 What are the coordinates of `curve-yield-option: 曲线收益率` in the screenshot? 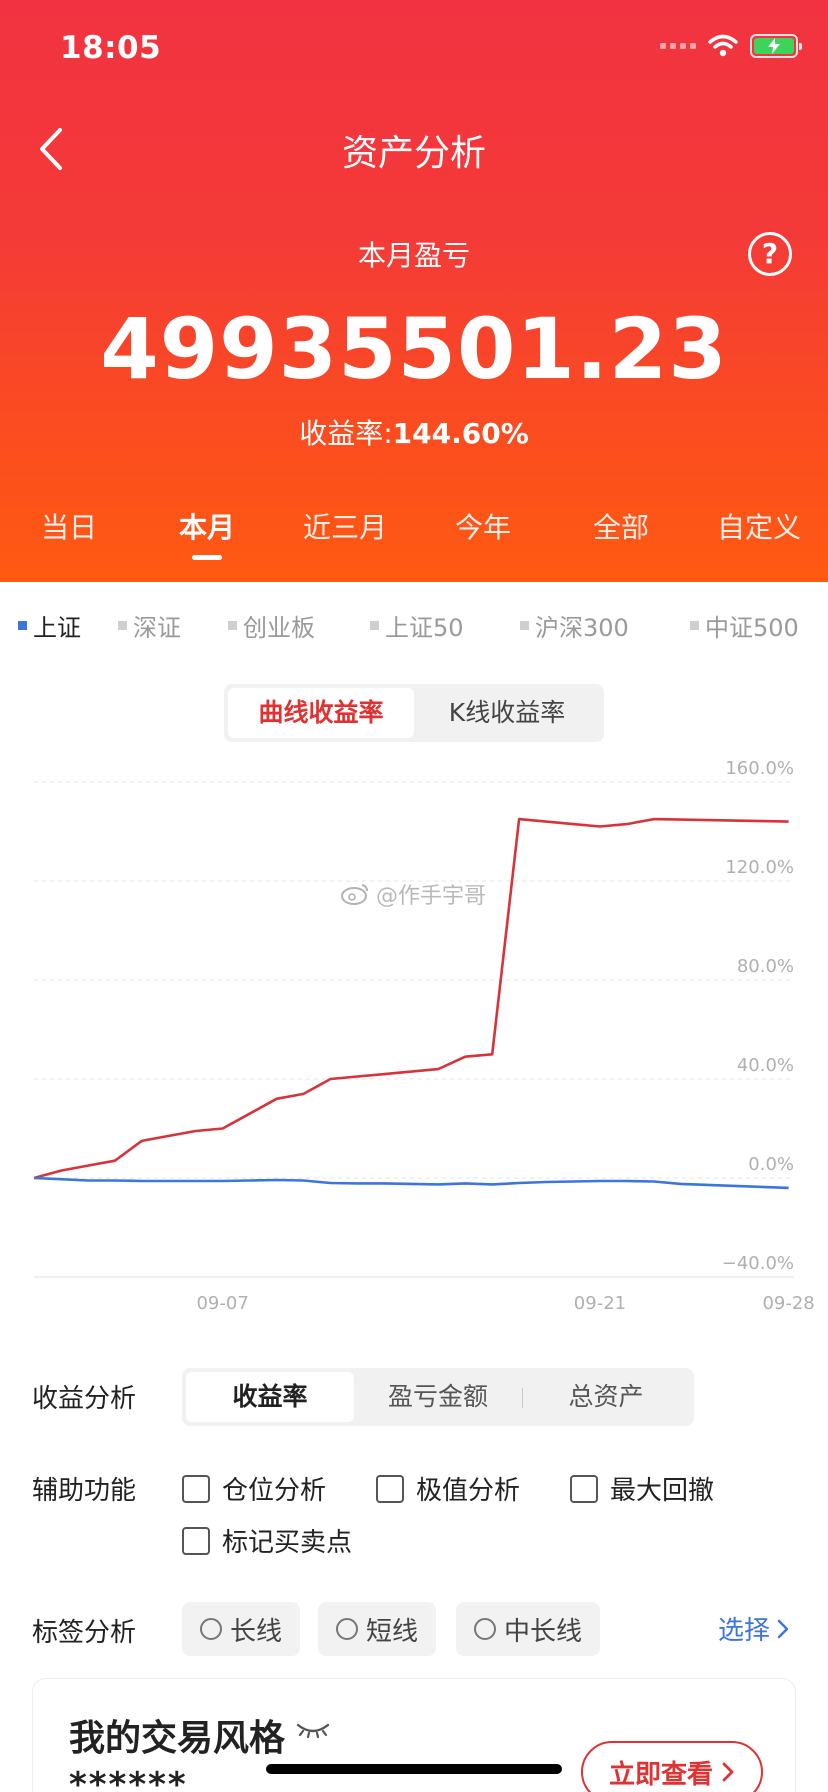 It's located at (321, 713).